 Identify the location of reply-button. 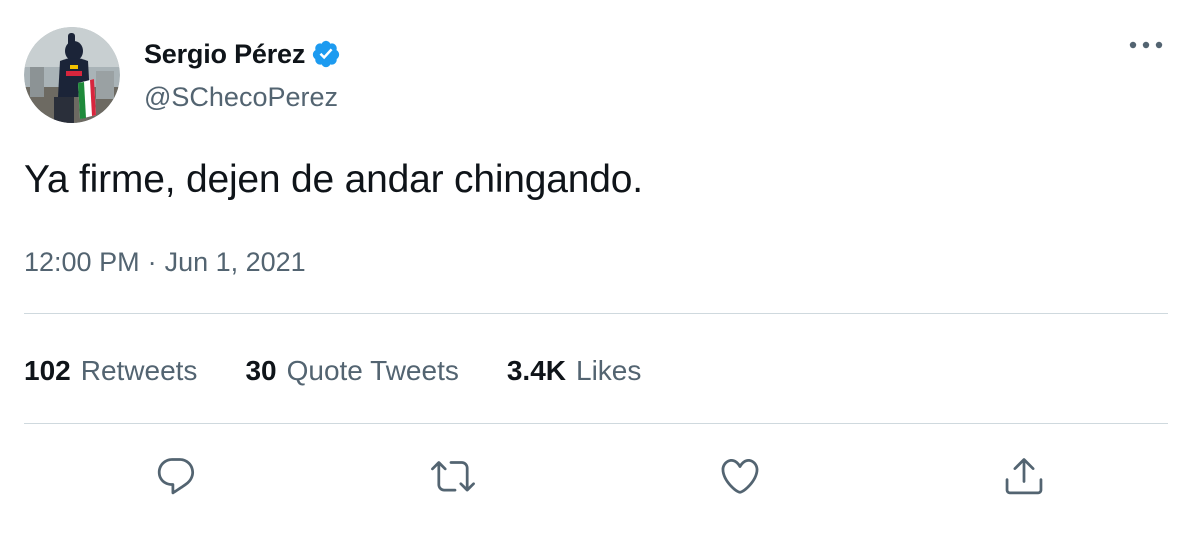
(176, 476).